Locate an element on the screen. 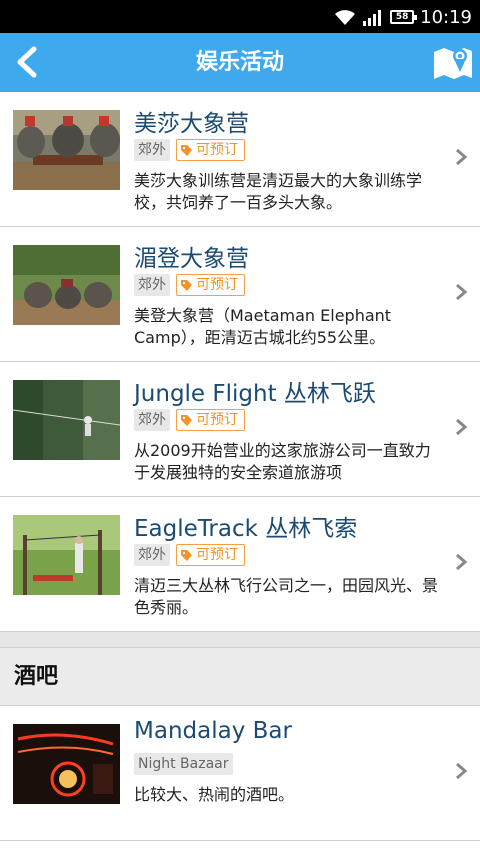 This screenshot has height=854, width=480. area-badge: Night Bazaar is located at coordinates (183, 764).